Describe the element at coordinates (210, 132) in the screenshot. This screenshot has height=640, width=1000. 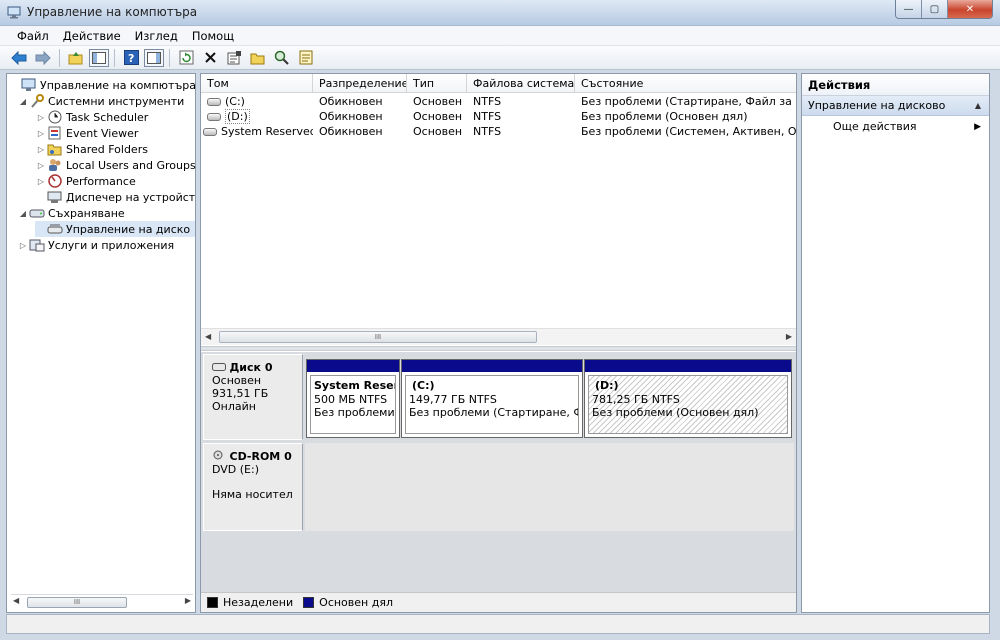
I see `drive-icon` at that location.